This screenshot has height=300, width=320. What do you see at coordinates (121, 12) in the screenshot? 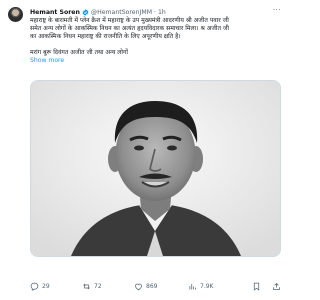
I see `author-handle: @HemantSorenJMM` at bounding box center [121, 12].